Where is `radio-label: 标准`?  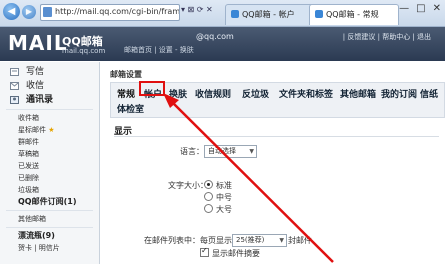
radio-label: 标准 is located at coordinates (224, 185).